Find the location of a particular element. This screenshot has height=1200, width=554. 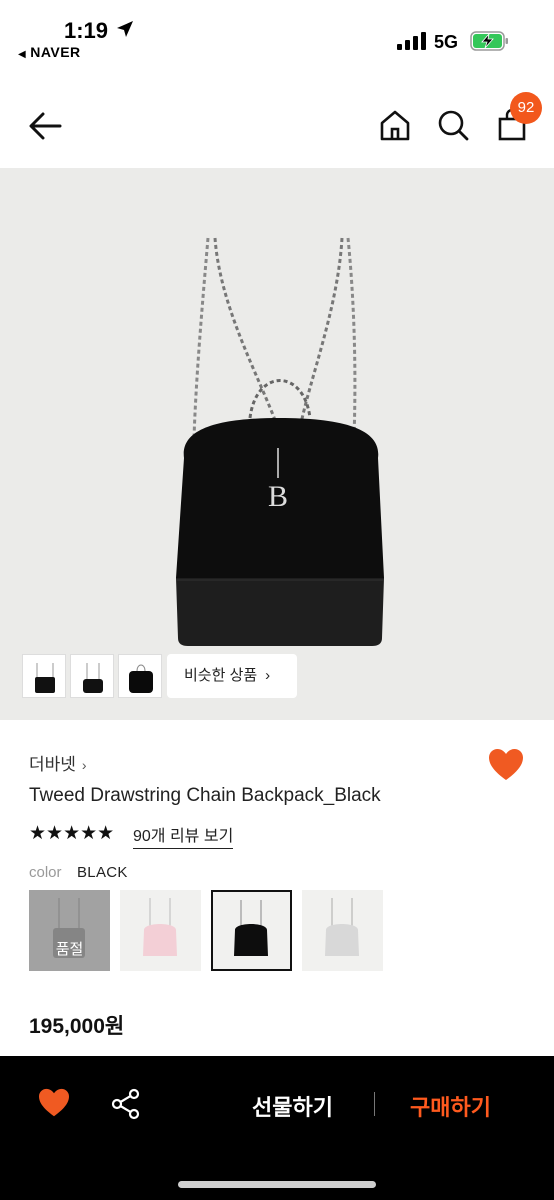

color-option-soldout: 품절 is located at coordinates (69, 930).